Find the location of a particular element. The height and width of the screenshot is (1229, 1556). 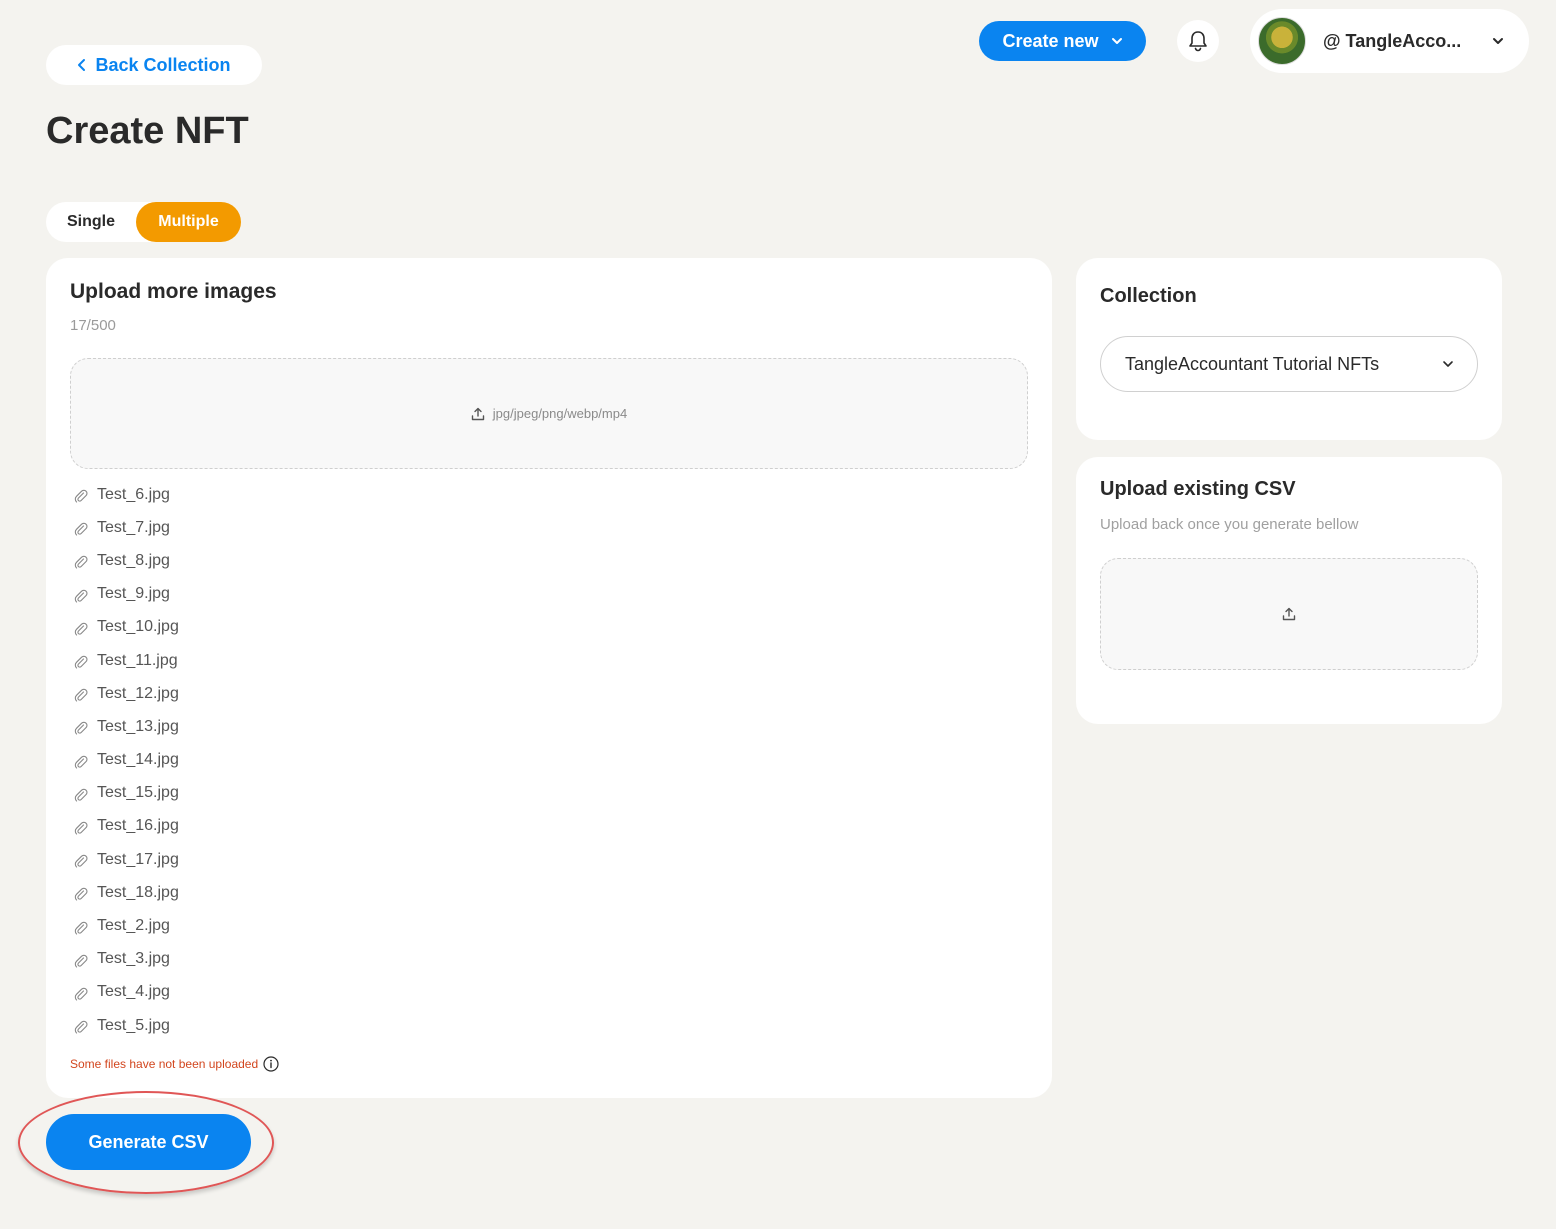

image-dropzone: jpg/jpeg/png/webp/mp4 is located at coordinates (549, 413).